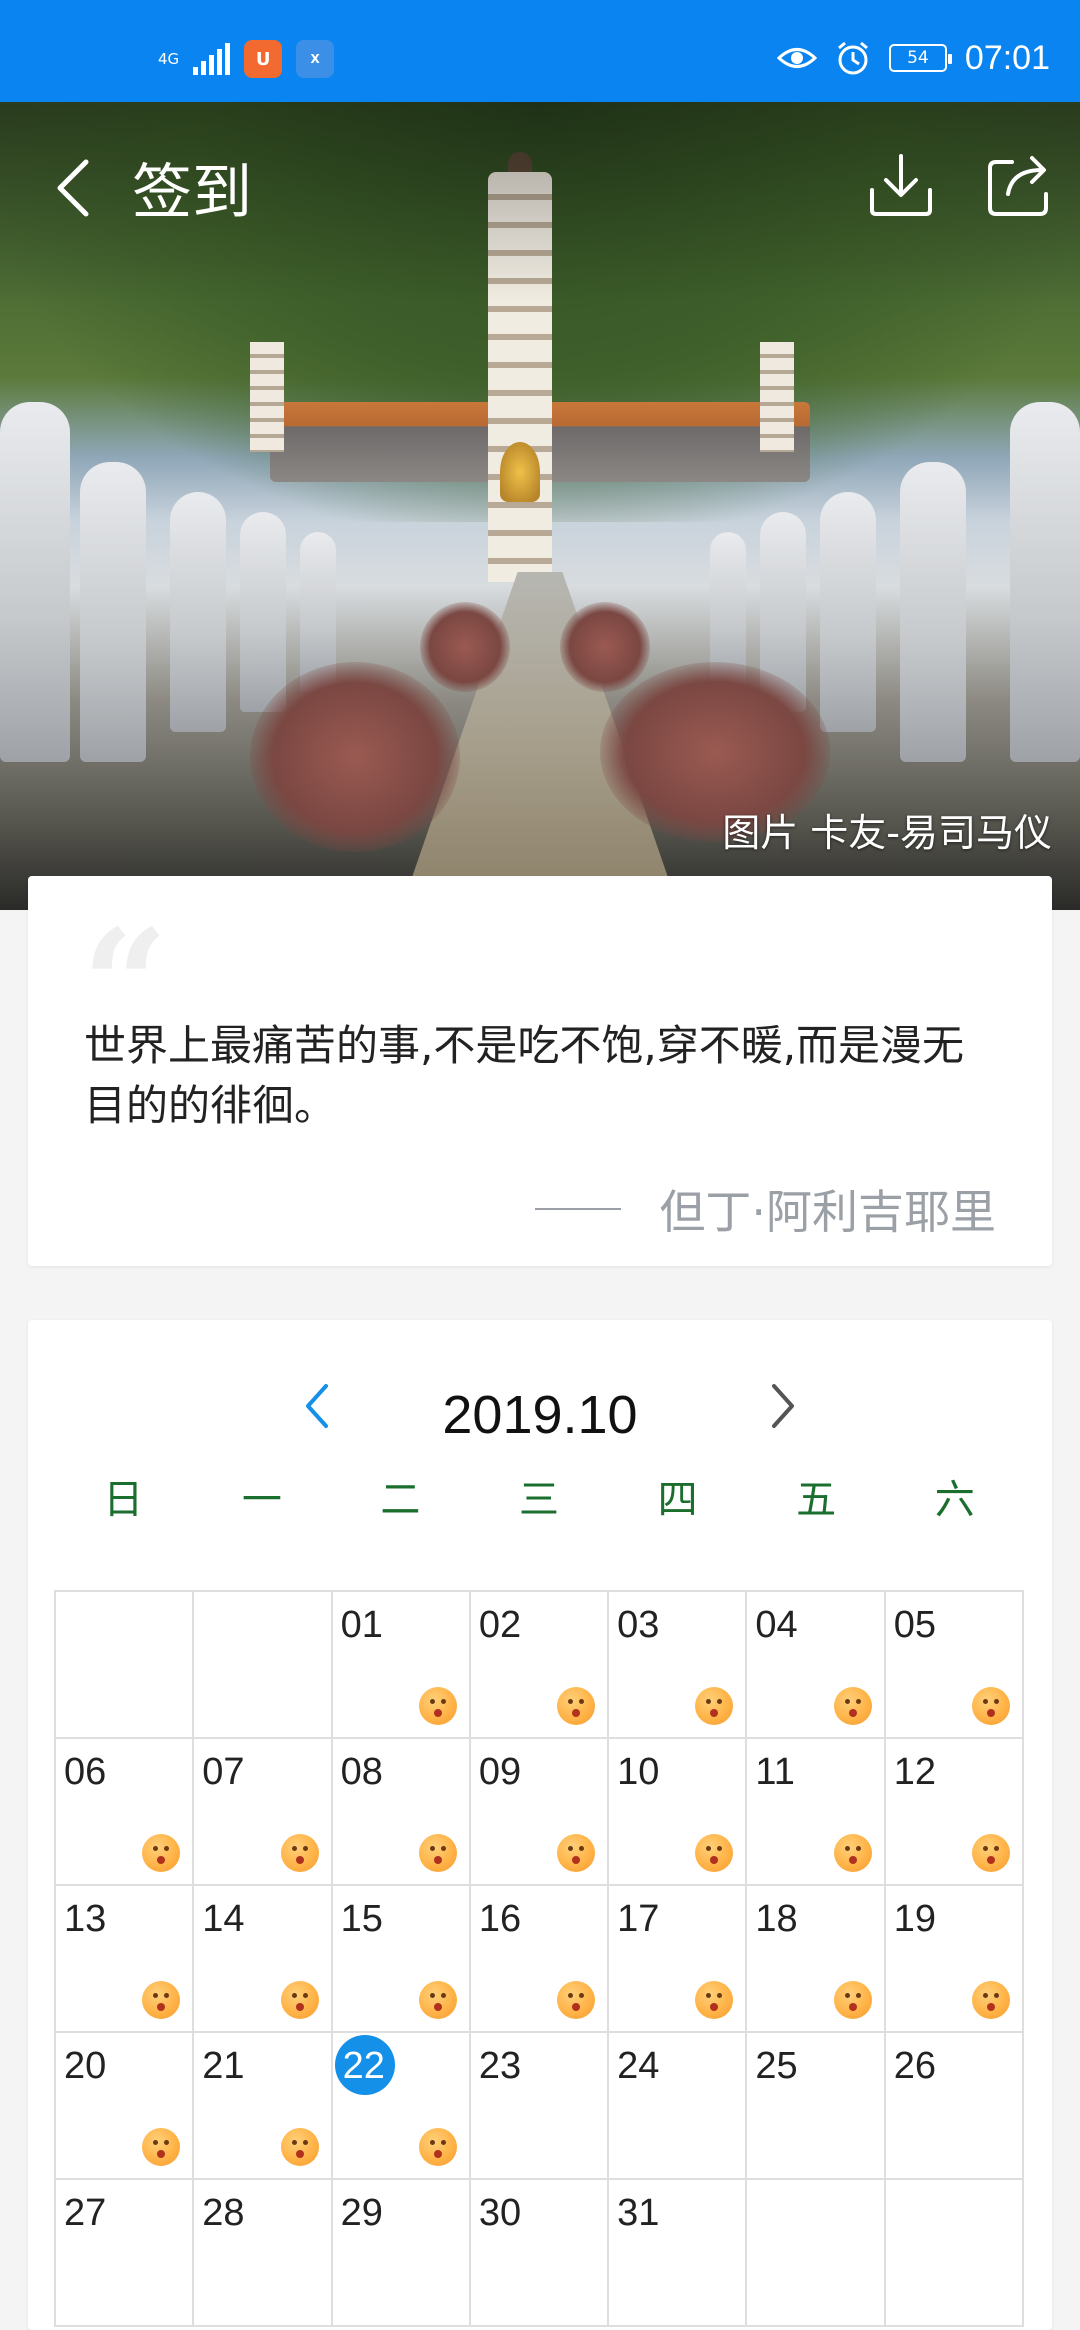 This screenshot has height=2330, width=1080. I want to click on calendar-day-number: 15, so click(361, 1919).